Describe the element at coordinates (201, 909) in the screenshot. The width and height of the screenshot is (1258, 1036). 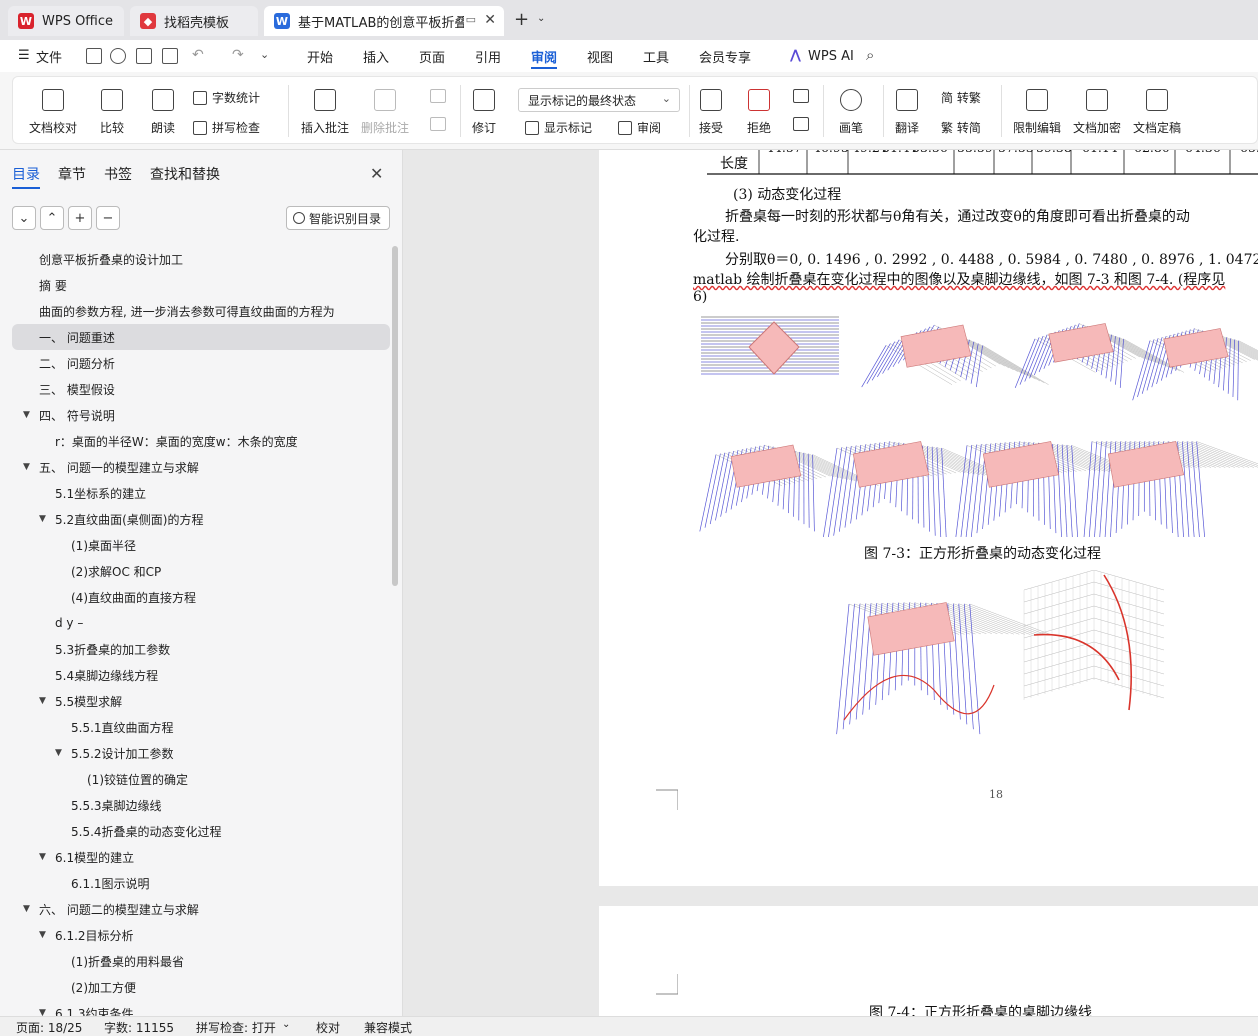
I see `toc-item: ▼ 六、 问题二的模型建立与求解` at that location.